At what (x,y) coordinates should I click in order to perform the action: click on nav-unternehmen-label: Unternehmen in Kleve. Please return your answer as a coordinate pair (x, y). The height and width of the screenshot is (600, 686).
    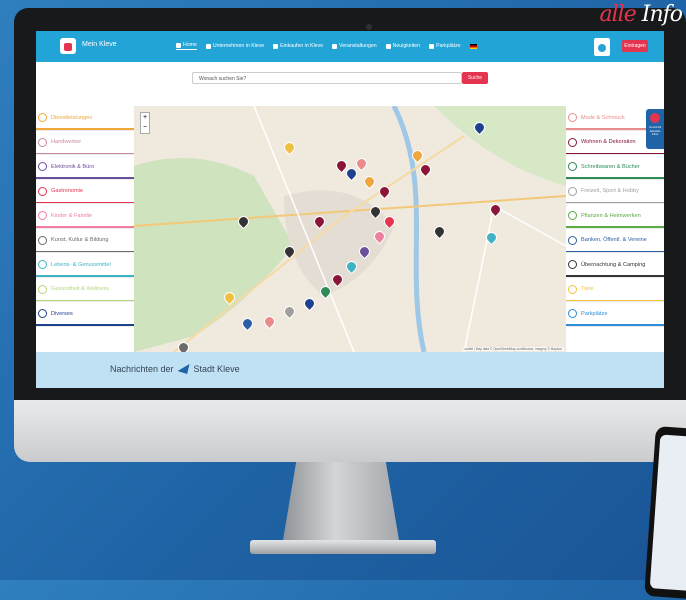
    Looking at the image, I should click on (238, 46).